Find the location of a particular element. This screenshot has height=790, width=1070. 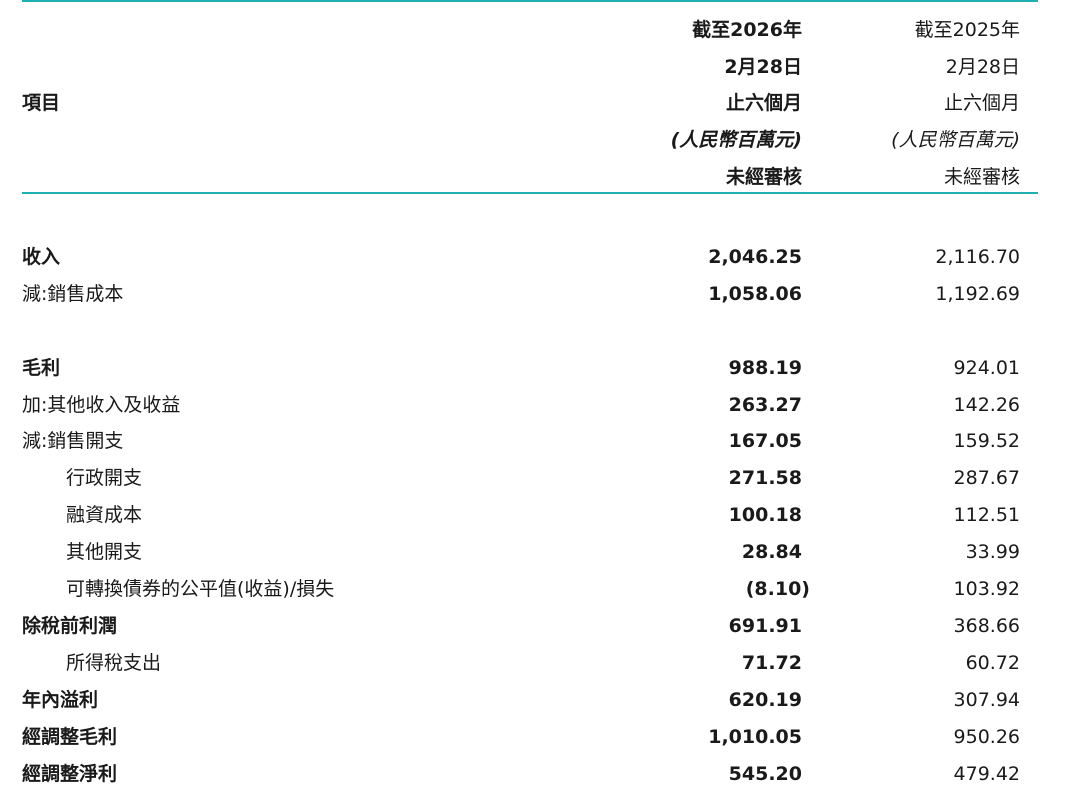

row-value-2026: 2,046.25 is located at coordinates (755, 257).